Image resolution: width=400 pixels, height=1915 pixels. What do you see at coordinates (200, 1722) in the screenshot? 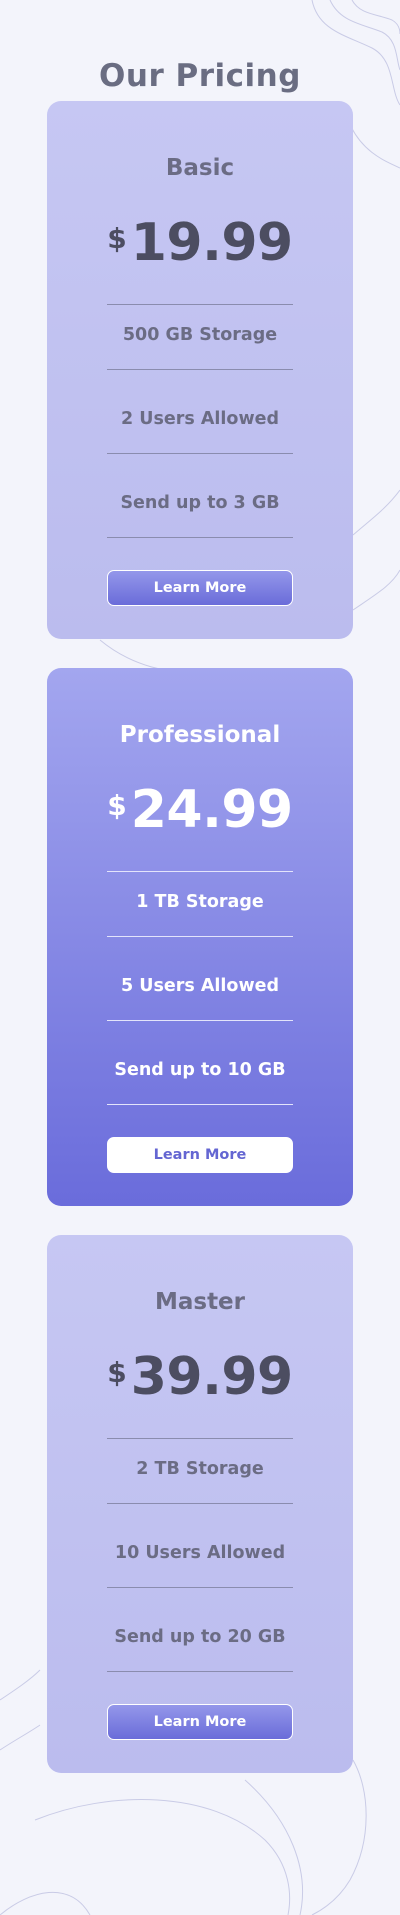
I see `learn-more-button-master: Learn More` at bounding box center [200, 1722].